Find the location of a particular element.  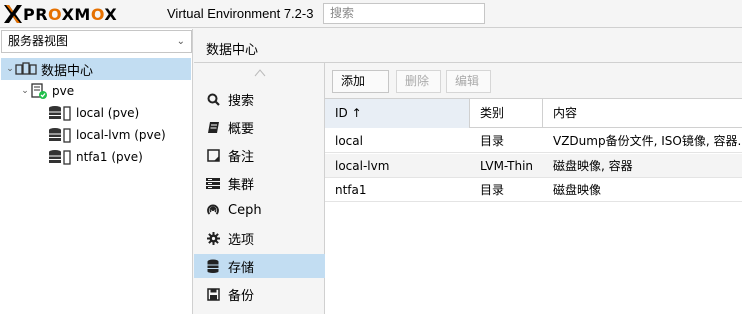

page-title: 数据中心 is located at coordinates (232, 50).